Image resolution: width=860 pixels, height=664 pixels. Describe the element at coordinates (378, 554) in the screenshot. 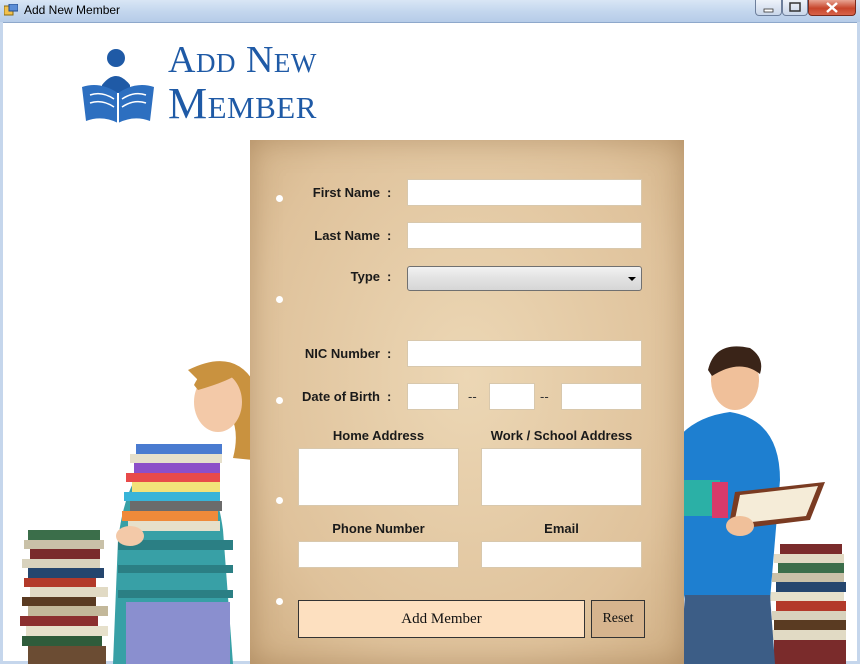

I see `phone-number-input` at that location.